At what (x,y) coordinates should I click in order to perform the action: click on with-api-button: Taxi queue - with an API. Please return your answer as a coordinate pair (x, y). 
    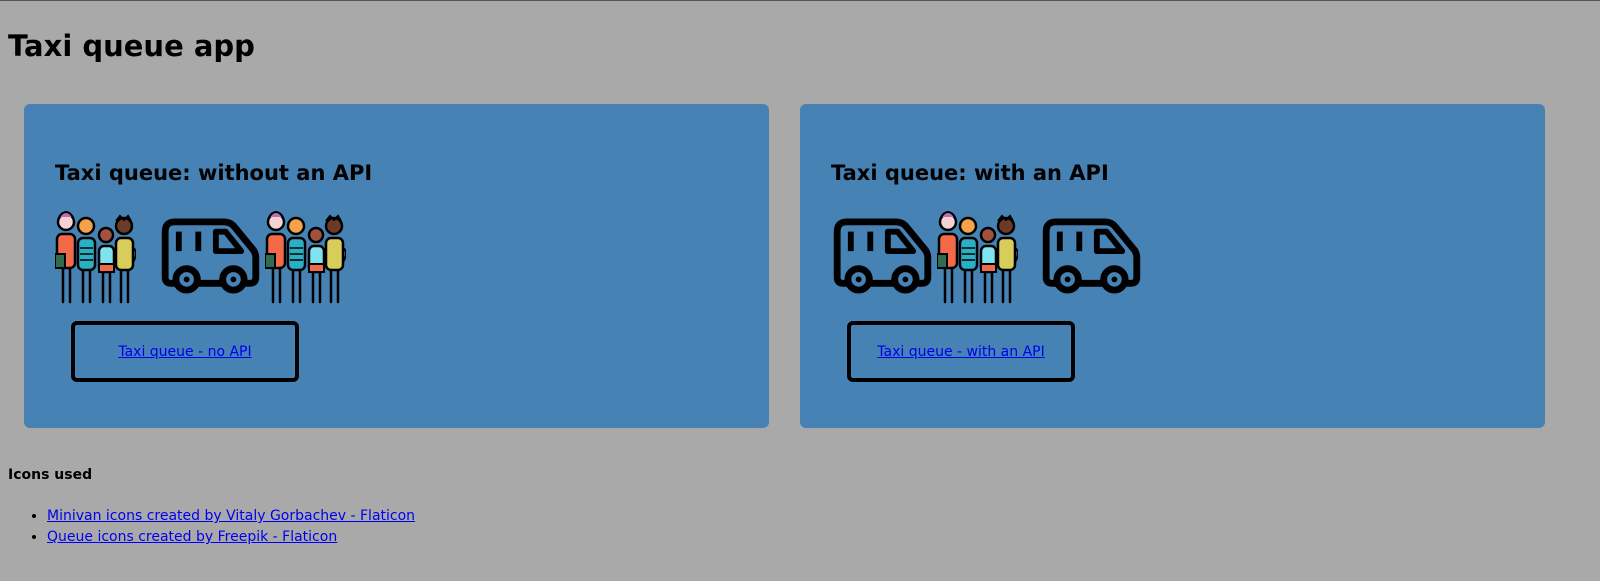
    Looking at the image, I should click on (961, 351).